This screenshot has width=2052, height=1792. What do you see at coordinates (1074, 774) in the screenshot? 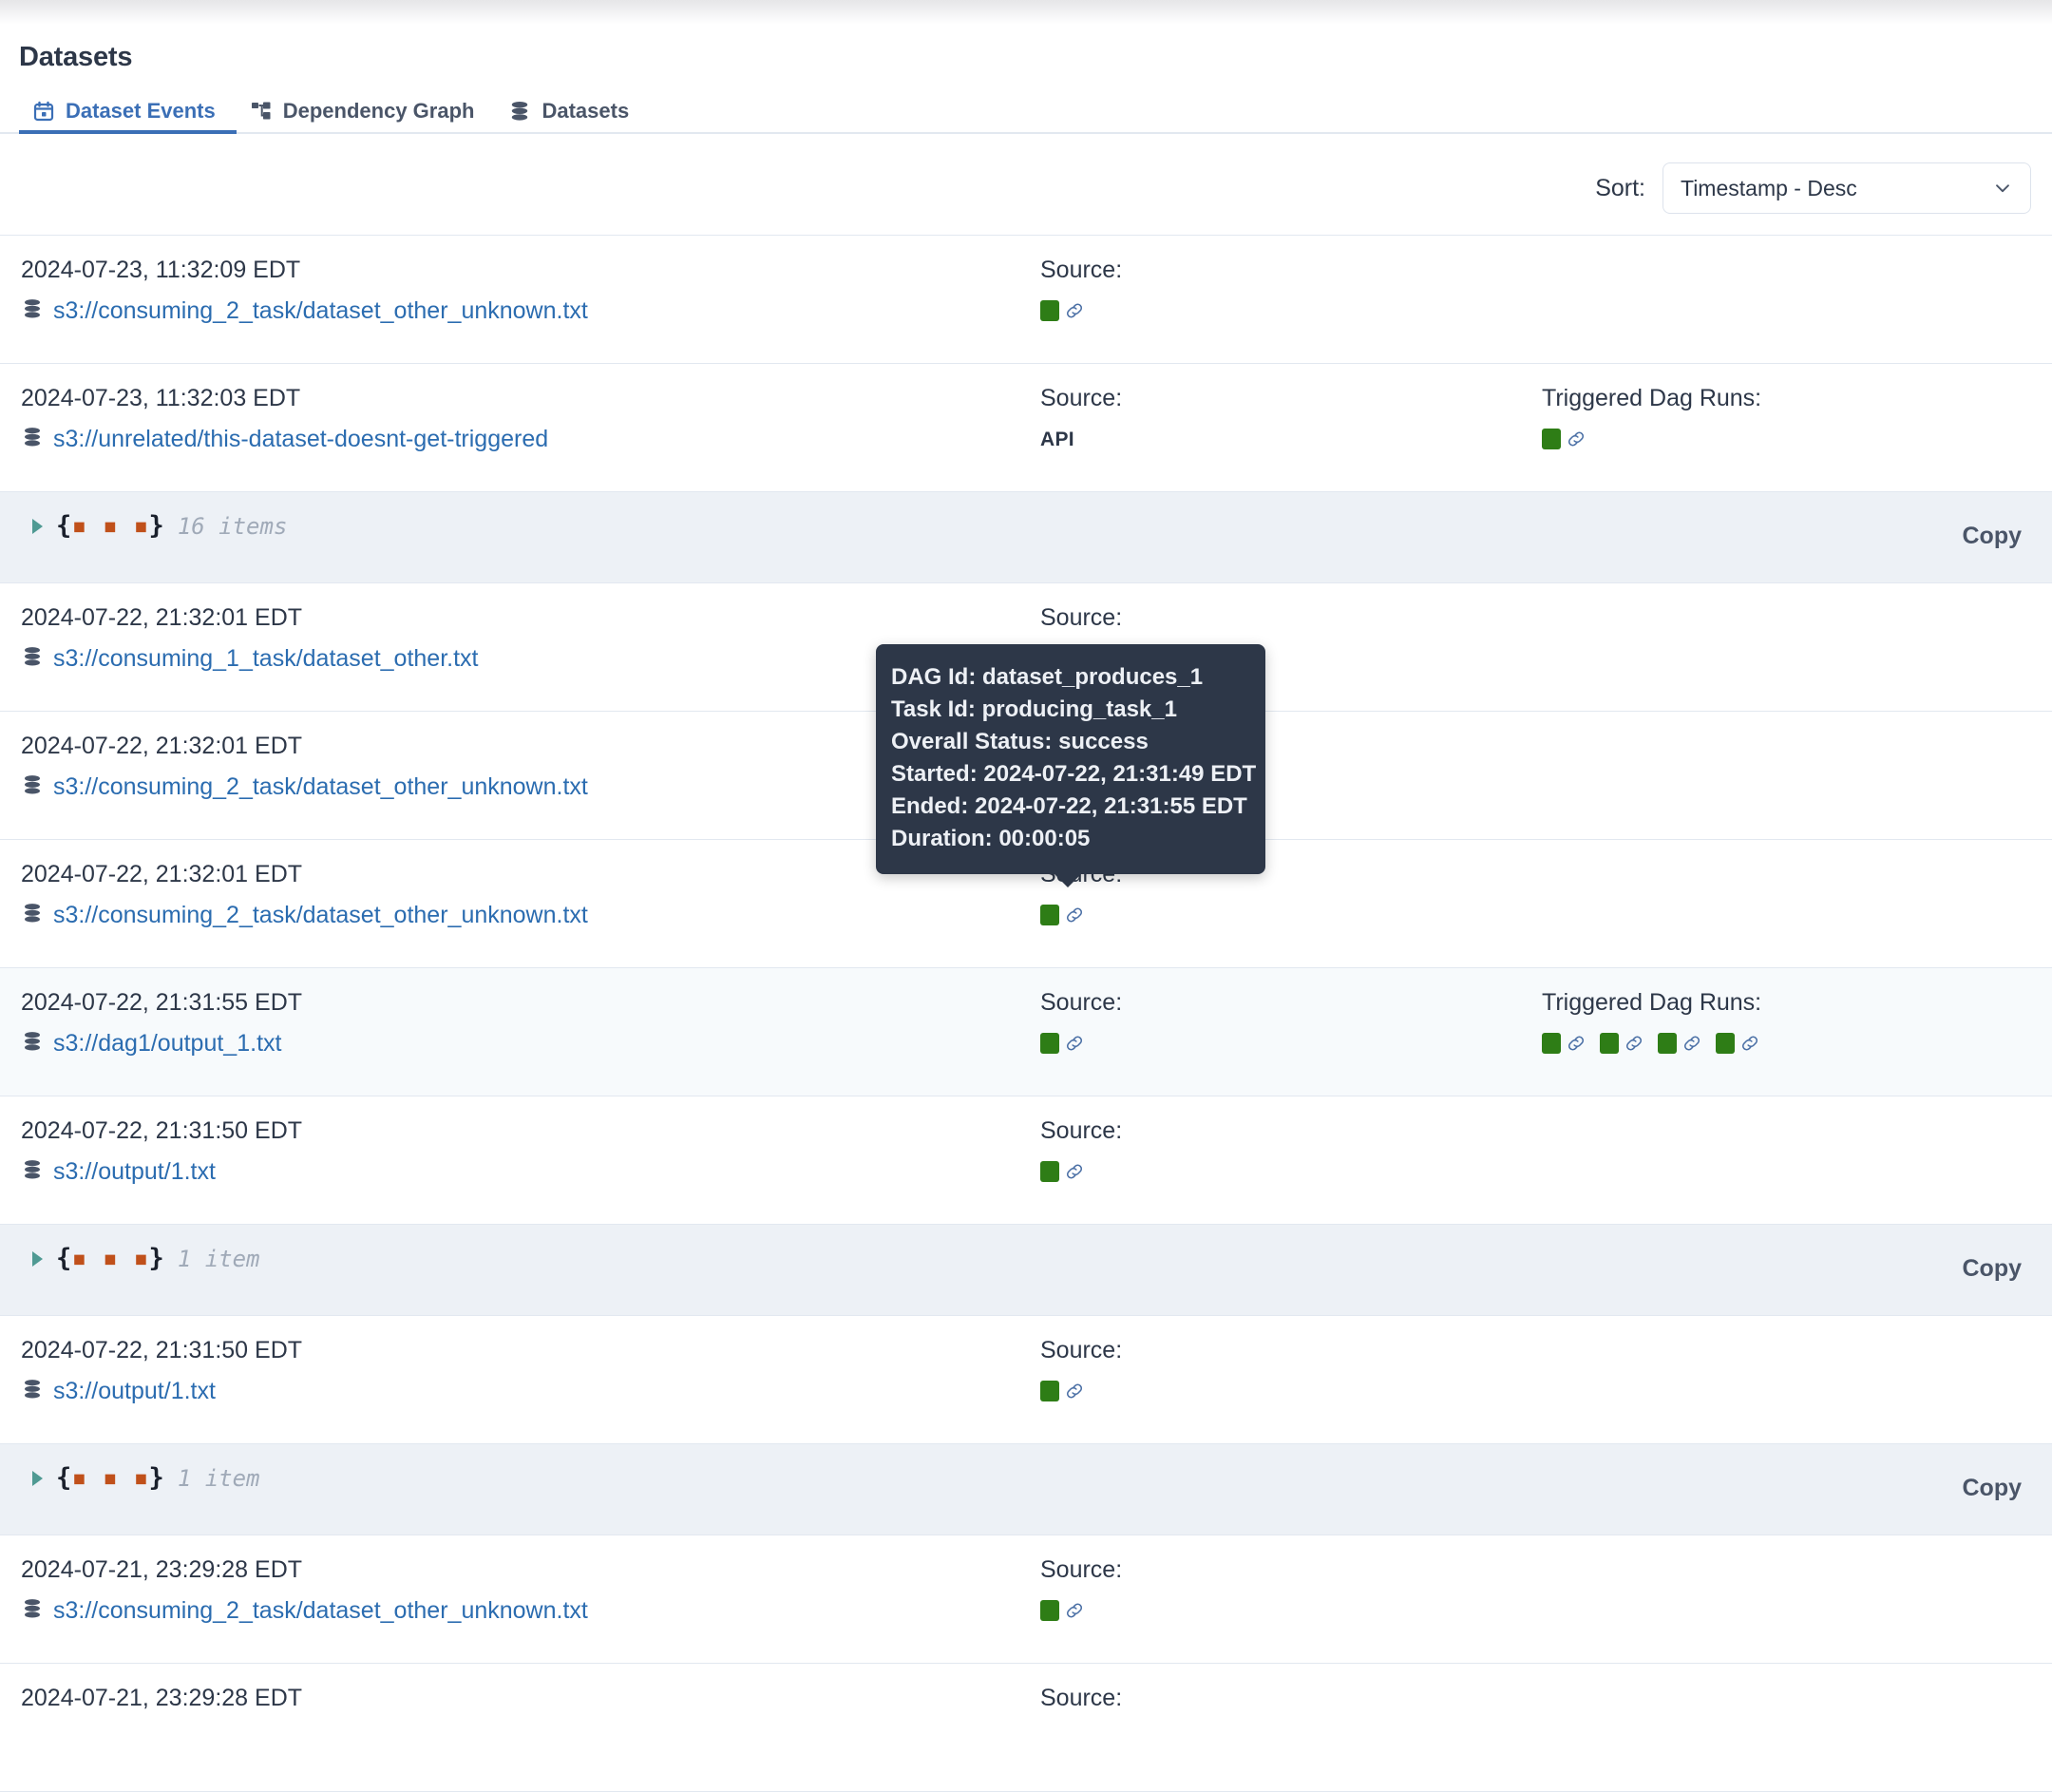
I see `tooltip-line: Started: 2024-07-22, 21:31:49 EDT` at bounding box center [1074, 774].